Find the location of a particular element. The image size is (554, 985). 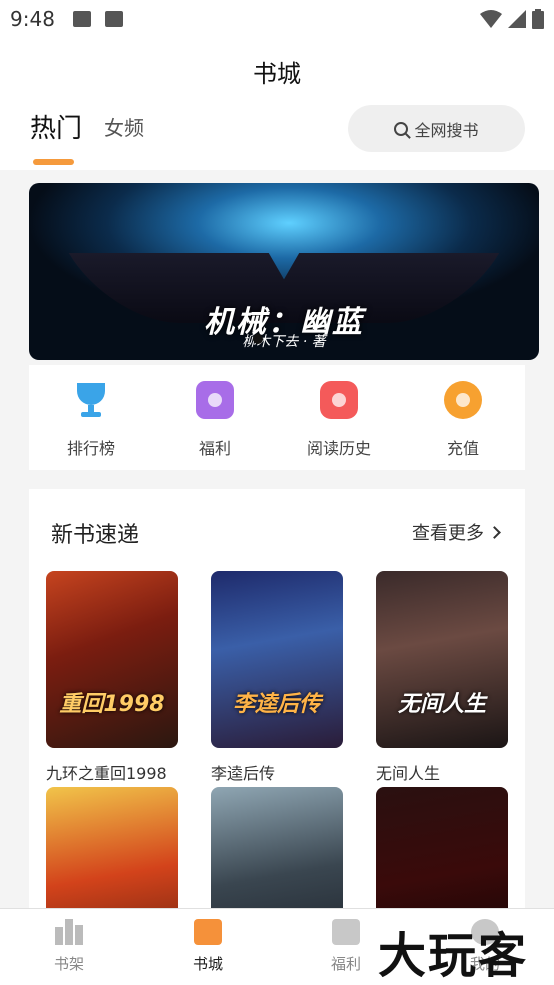

nav-bookstore: 书城 is located at coordinates (208, 946).